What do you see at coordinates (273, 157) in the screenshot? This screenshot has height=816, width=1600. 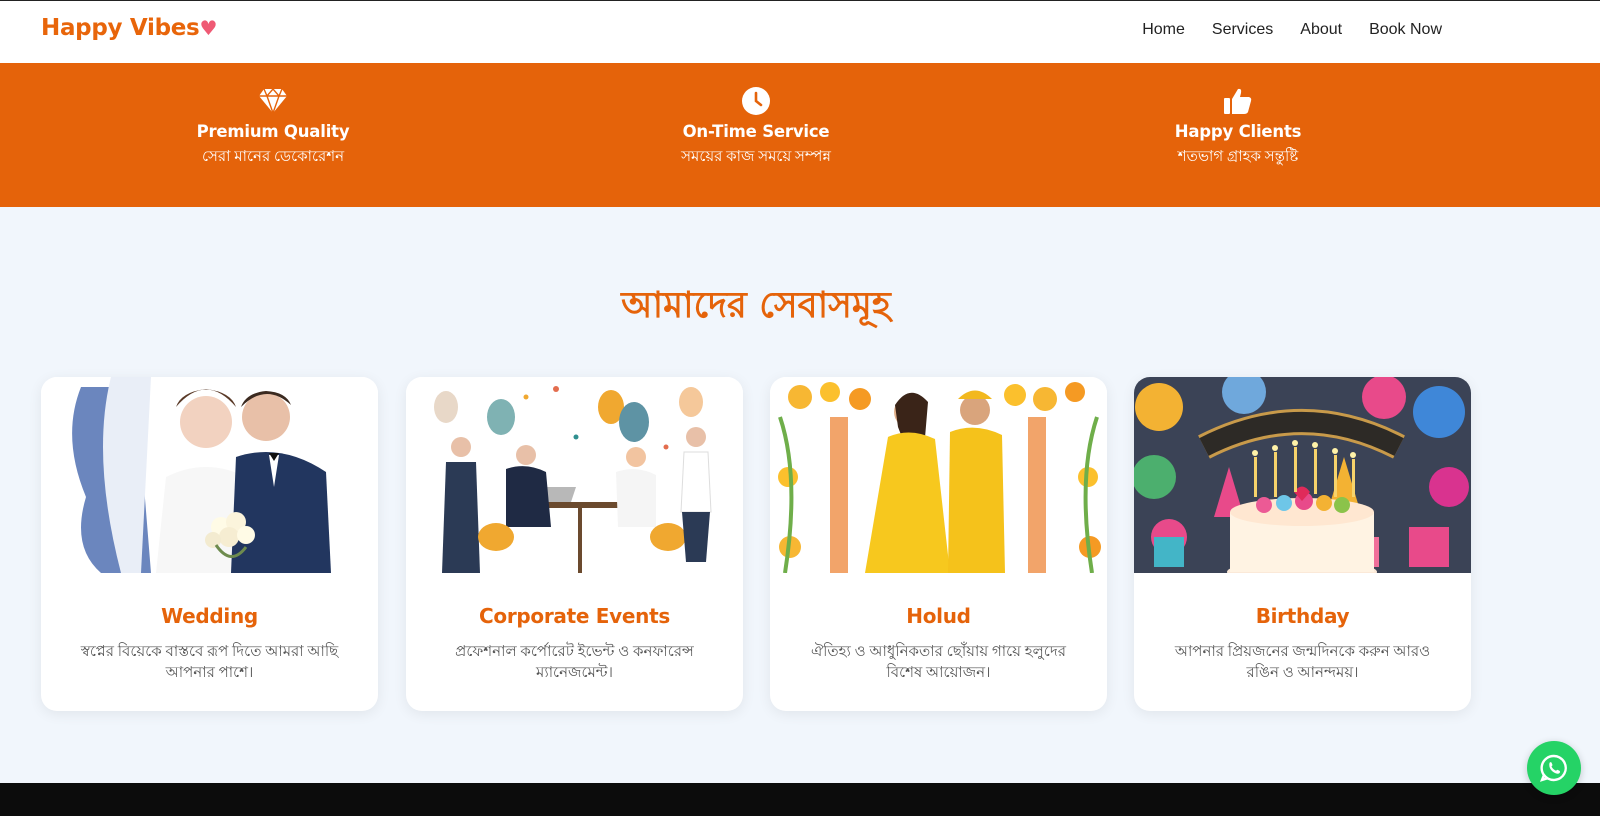 I see `feature-subtitle: সেরা মানের ডেকোরেশন` at bounding box center [273, 157].